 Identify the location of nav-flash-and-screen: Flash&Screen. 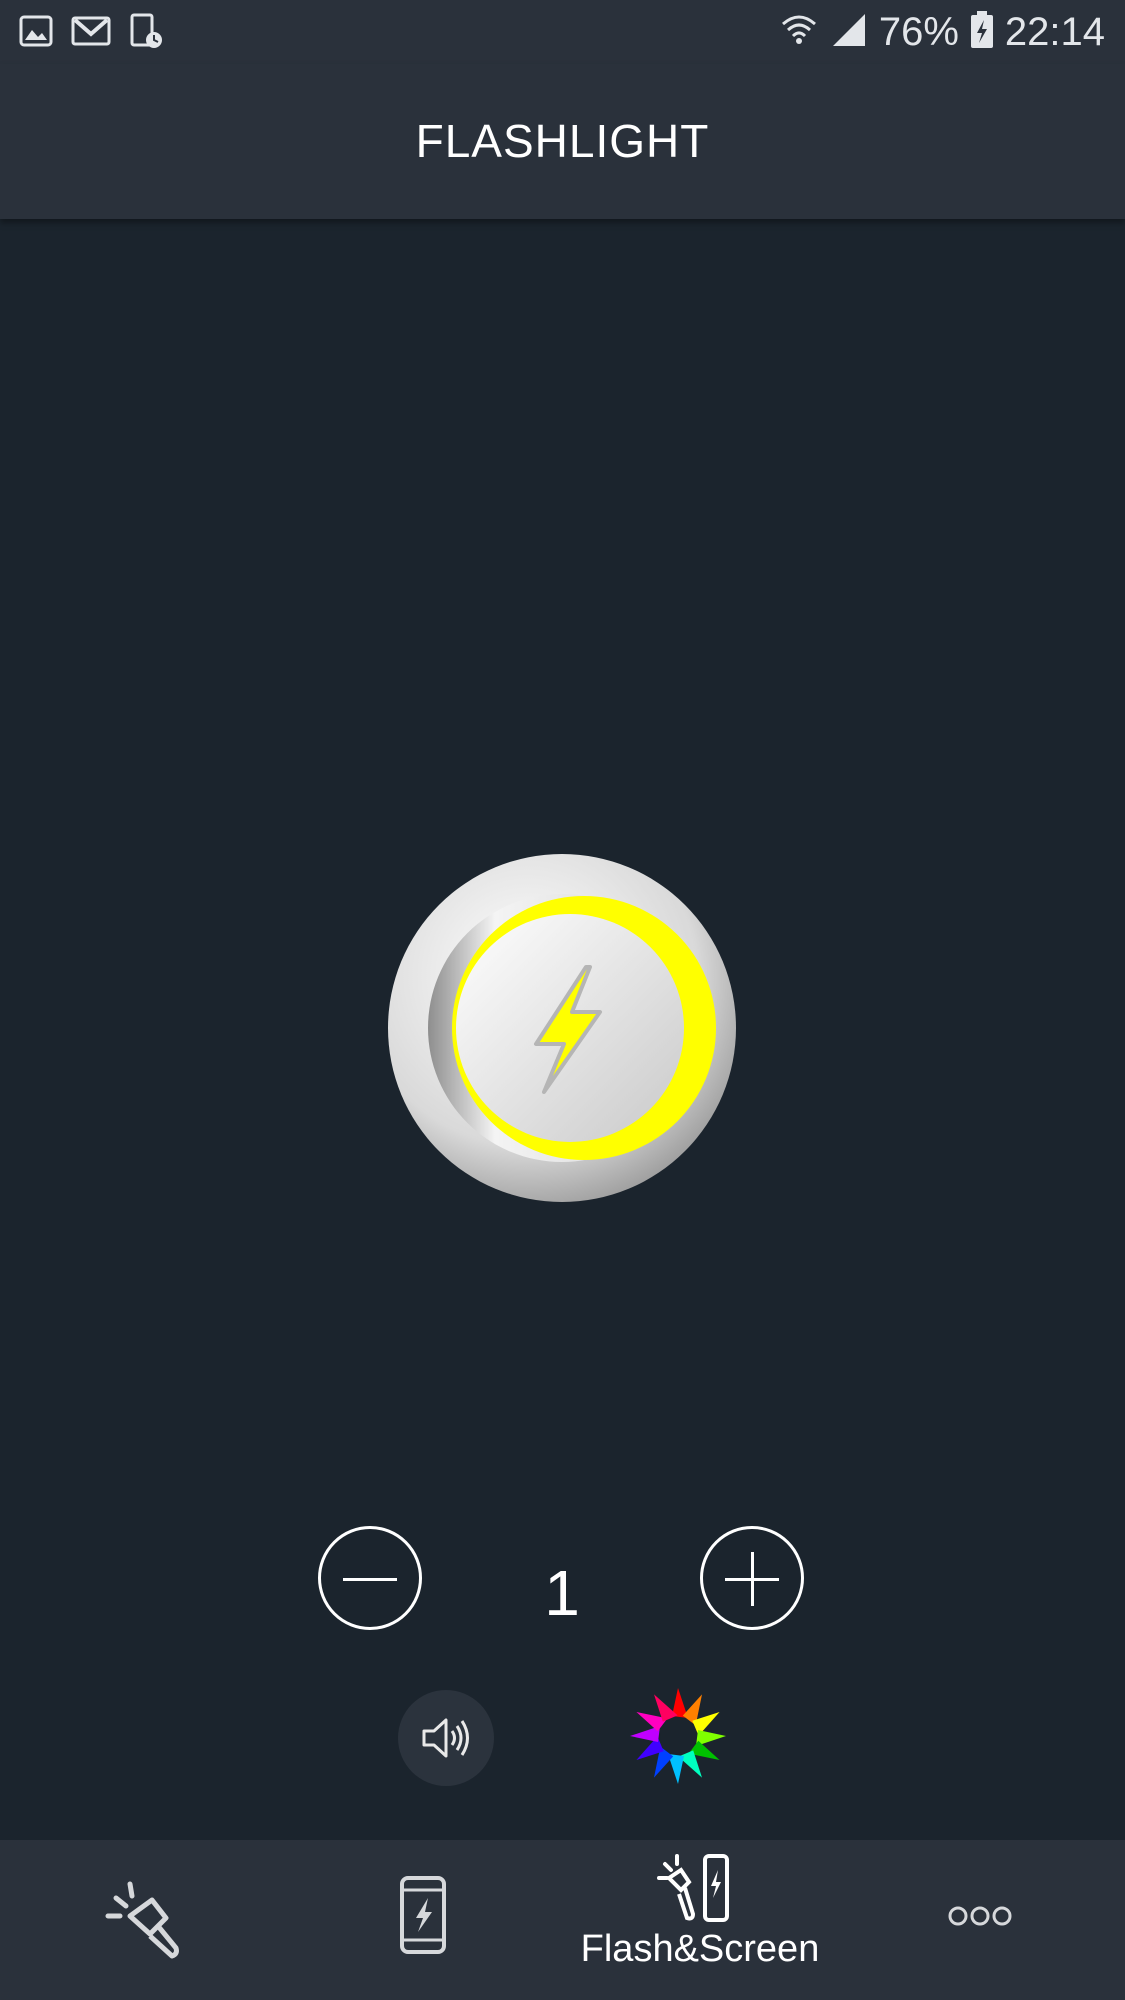
(700, 1920).